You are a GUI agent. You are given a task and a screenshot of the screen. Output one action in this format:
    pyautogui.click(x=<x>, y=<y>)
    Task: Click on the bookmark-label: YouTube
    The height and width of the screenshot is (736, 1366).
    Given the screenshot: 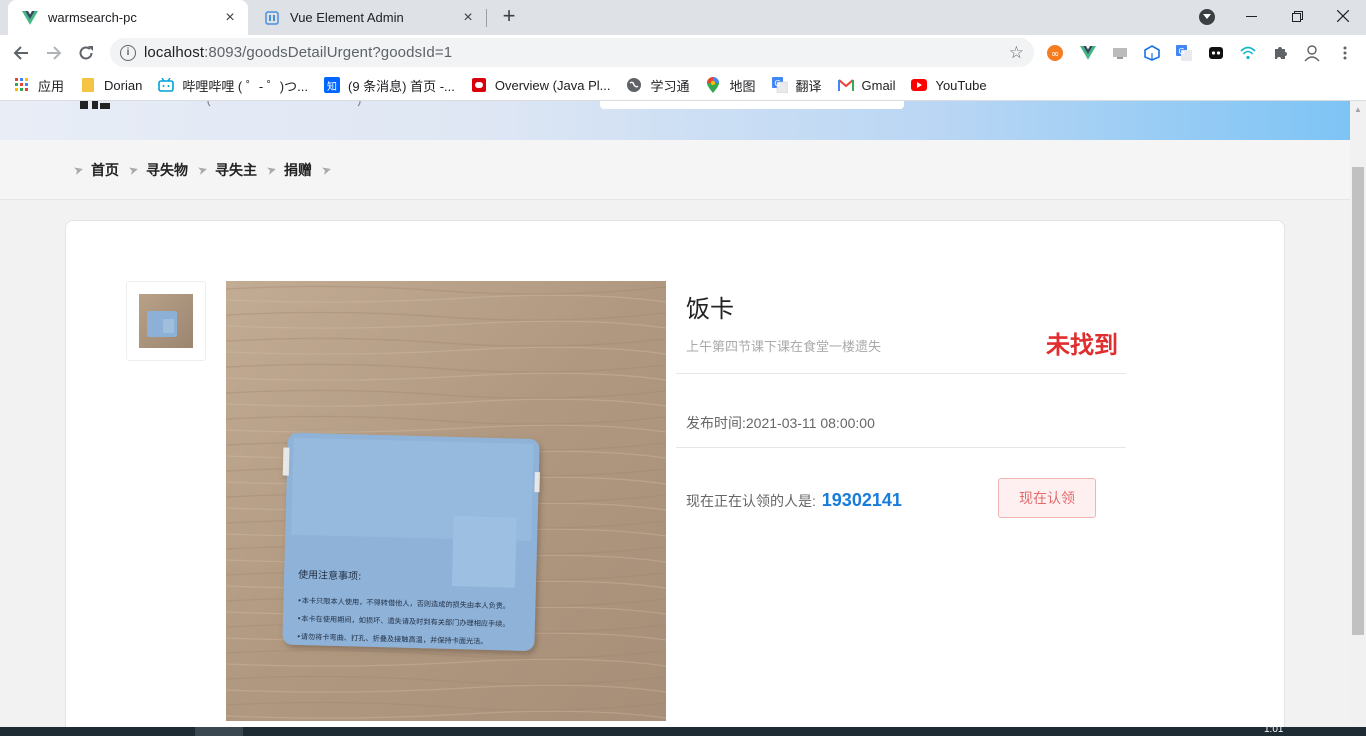 What is the action you would take?
    pyautogui.click(x=961, y=85)
    